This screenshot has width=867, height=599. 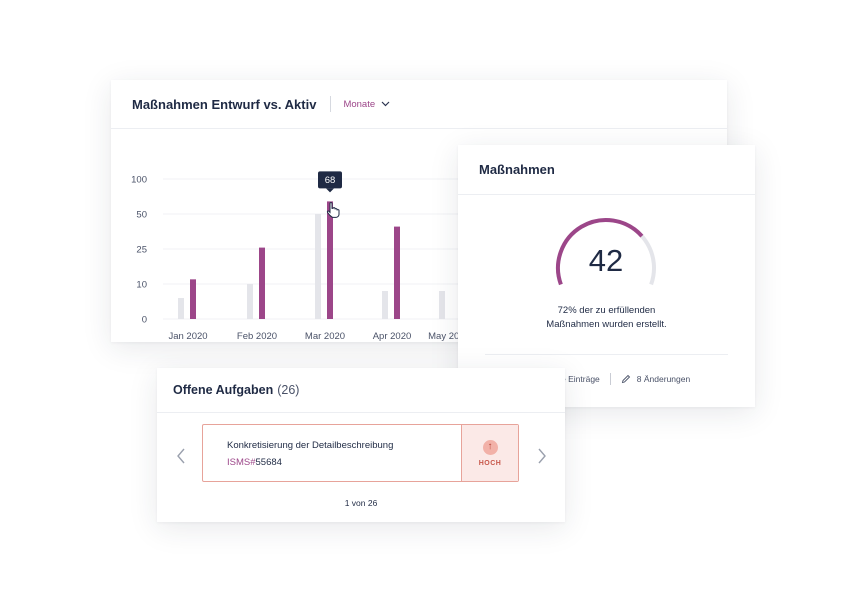 What do you see at coordinates (625, 379) in the screenshot?
I see `pencil-icon` at bounding box center [625, 379].